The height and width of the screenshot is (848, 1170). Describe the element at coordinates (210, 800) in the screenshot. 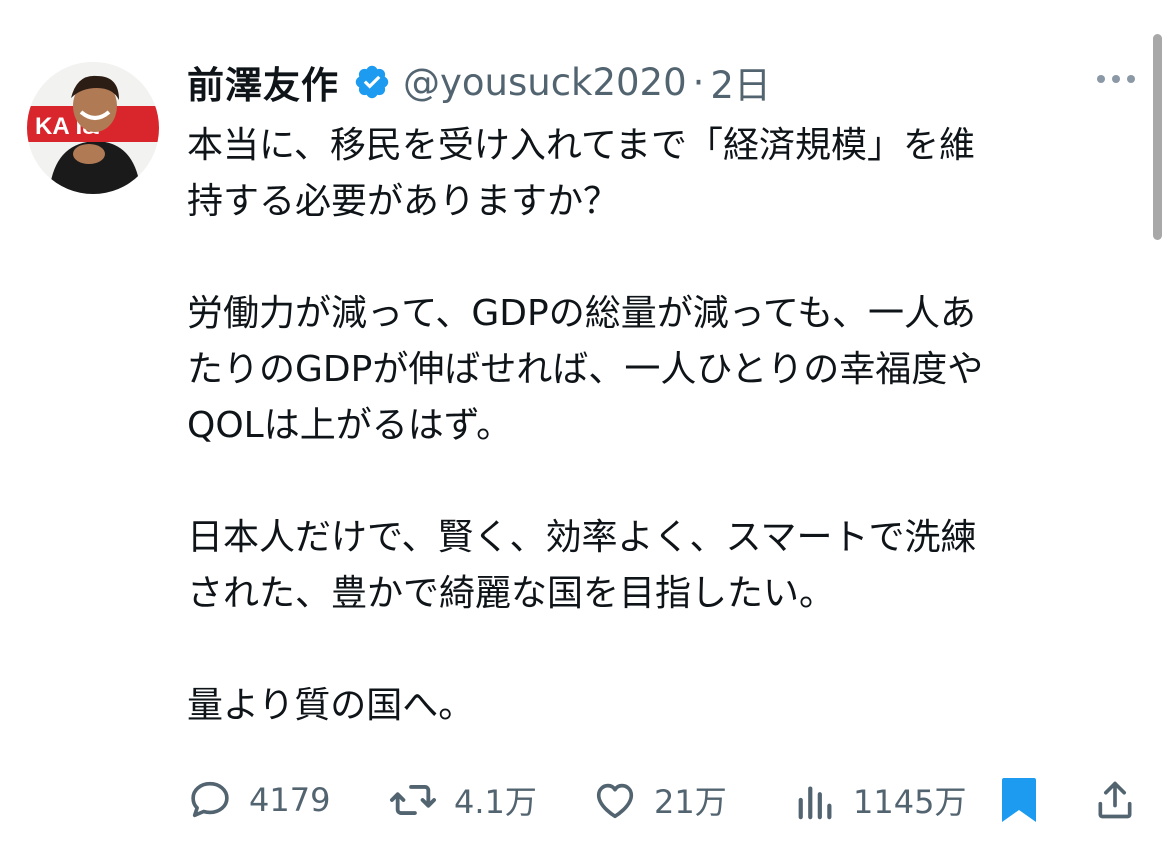

I see `reply-icon` at that location.